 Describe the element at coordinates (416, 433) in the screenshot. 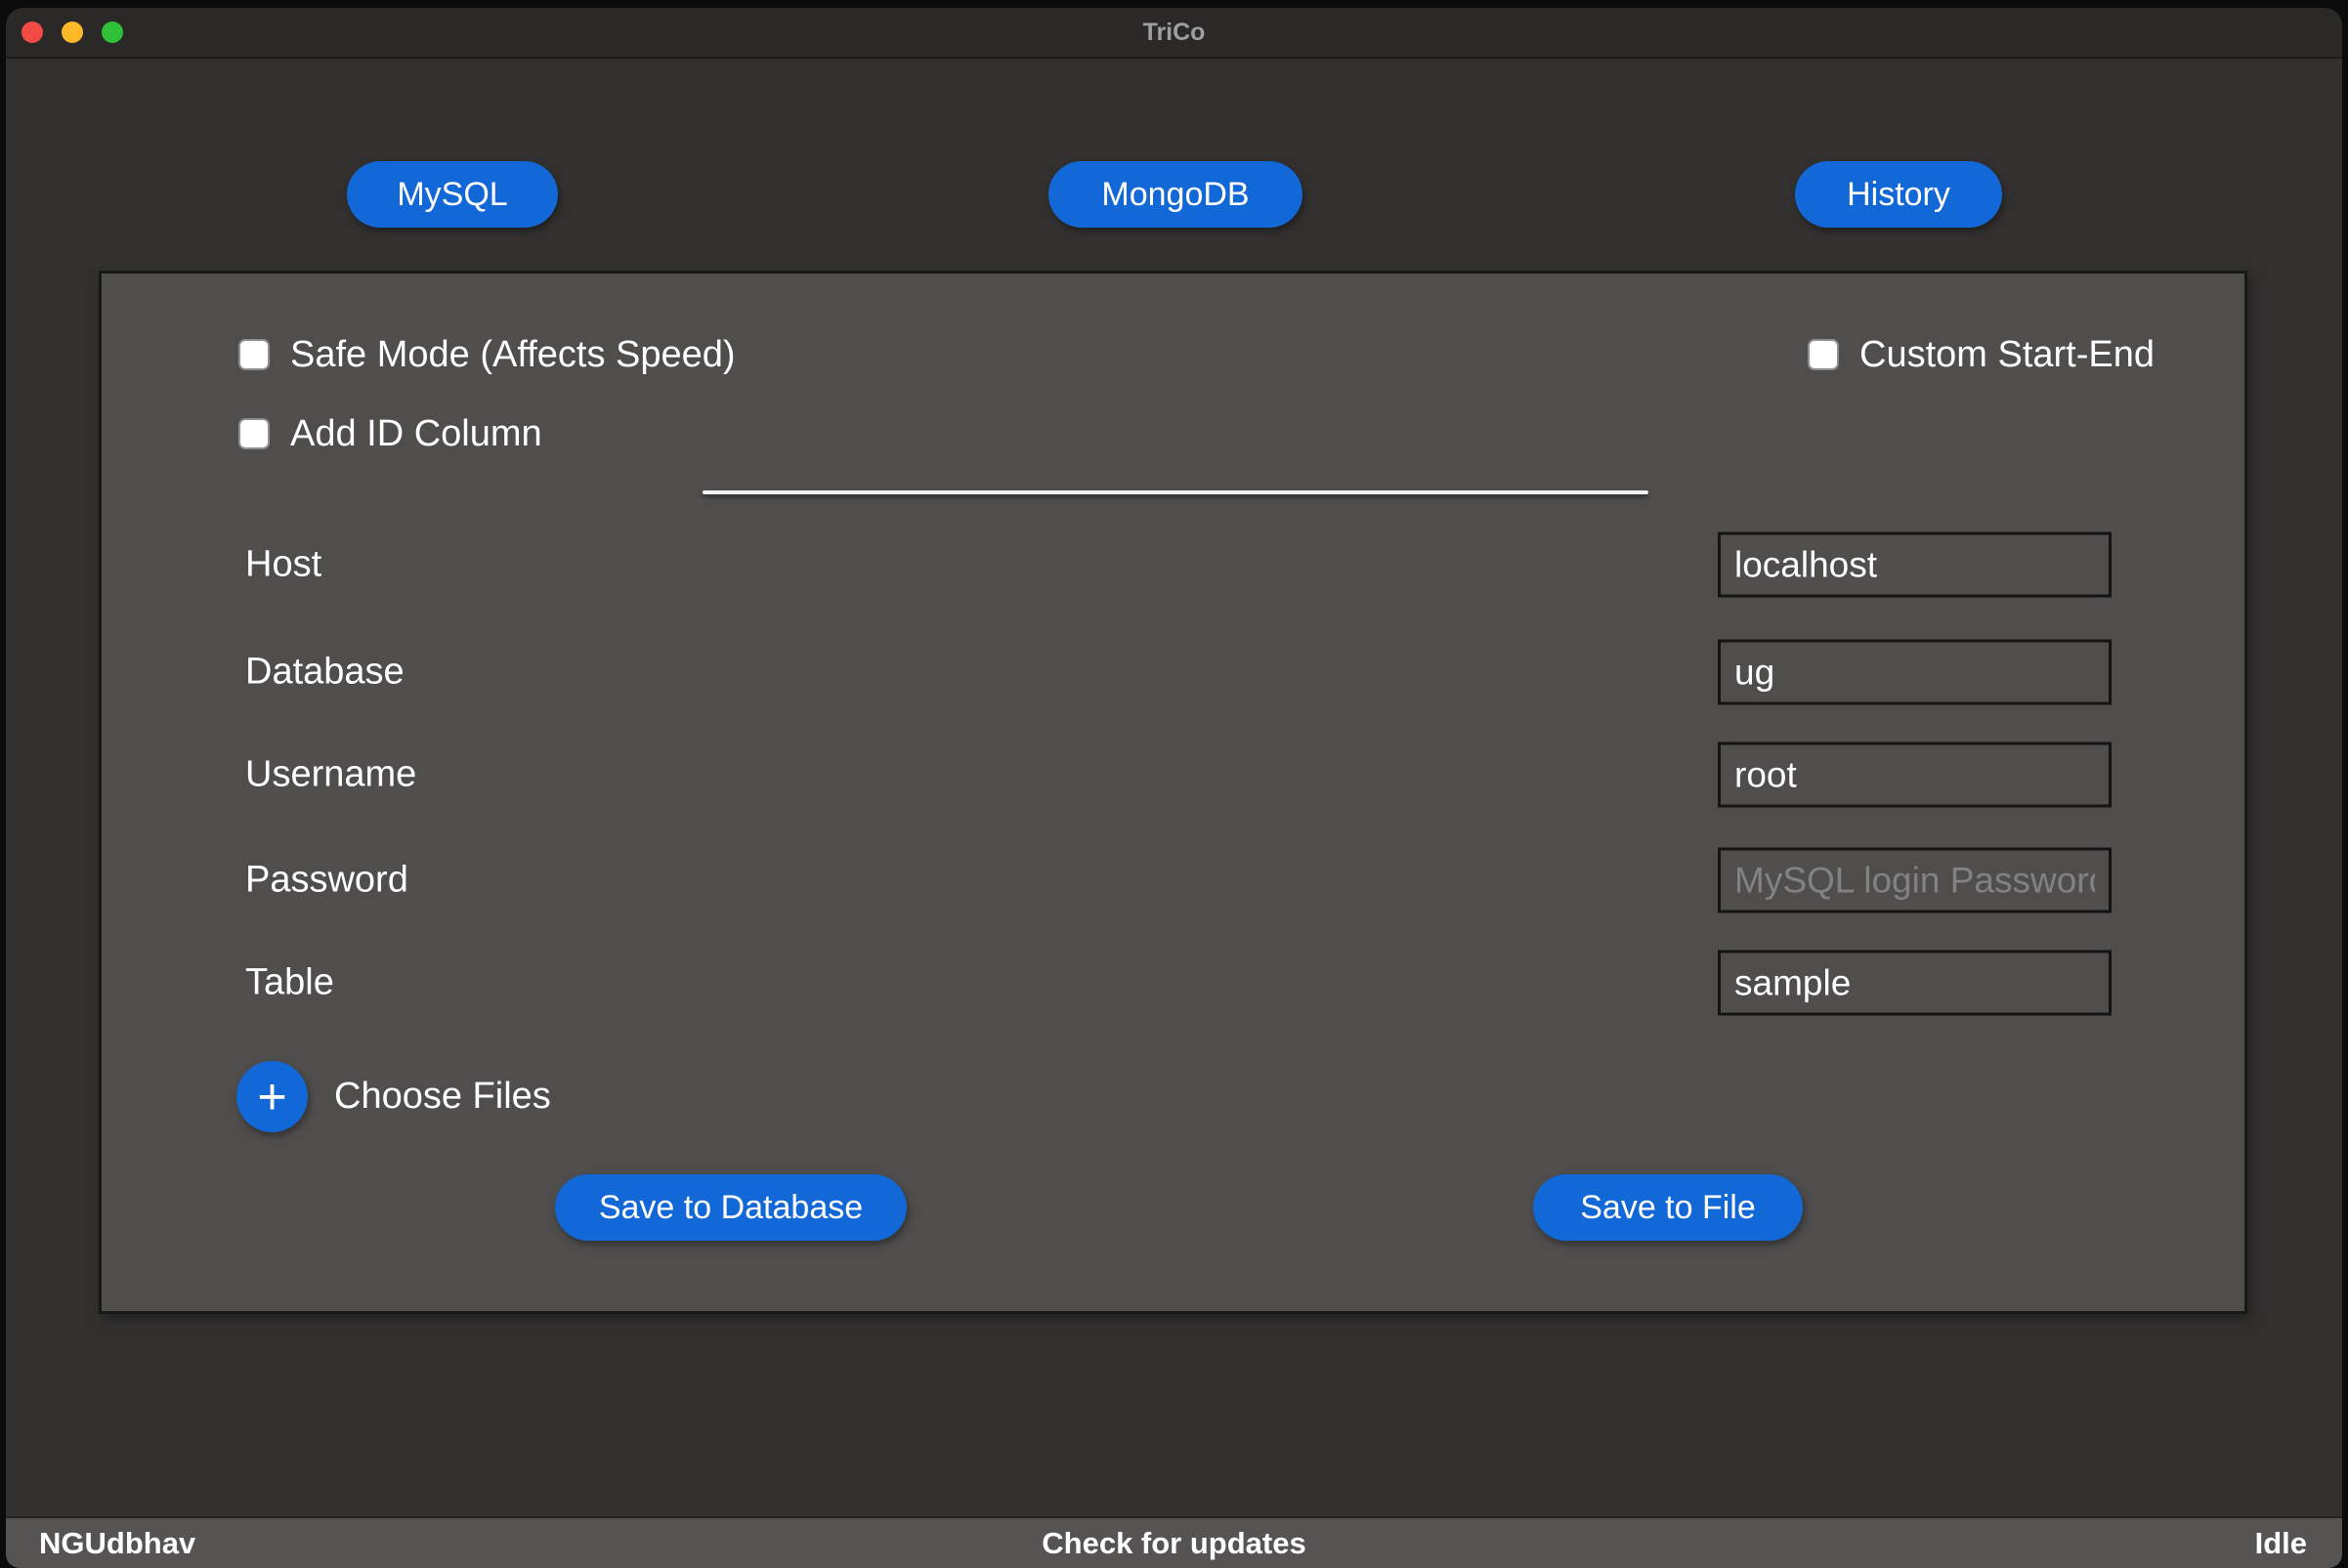

I see `add-id-column-label: Add ID Column` at that location.